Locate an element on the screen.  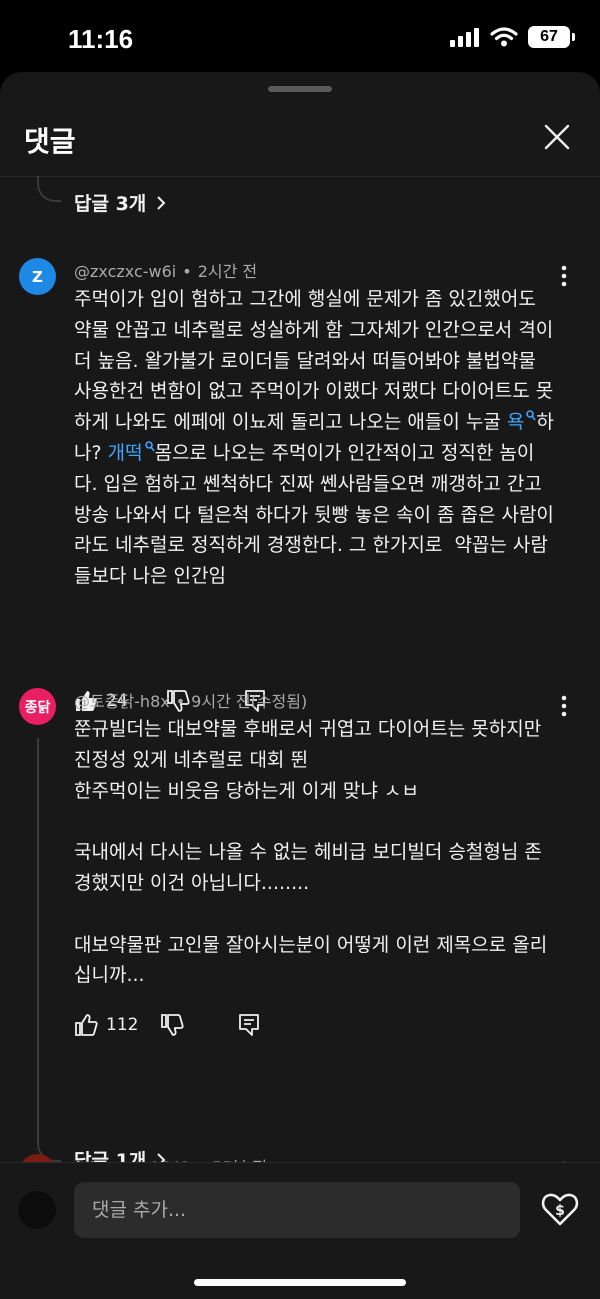
avatar: Z is located at coordinates (37, 276).